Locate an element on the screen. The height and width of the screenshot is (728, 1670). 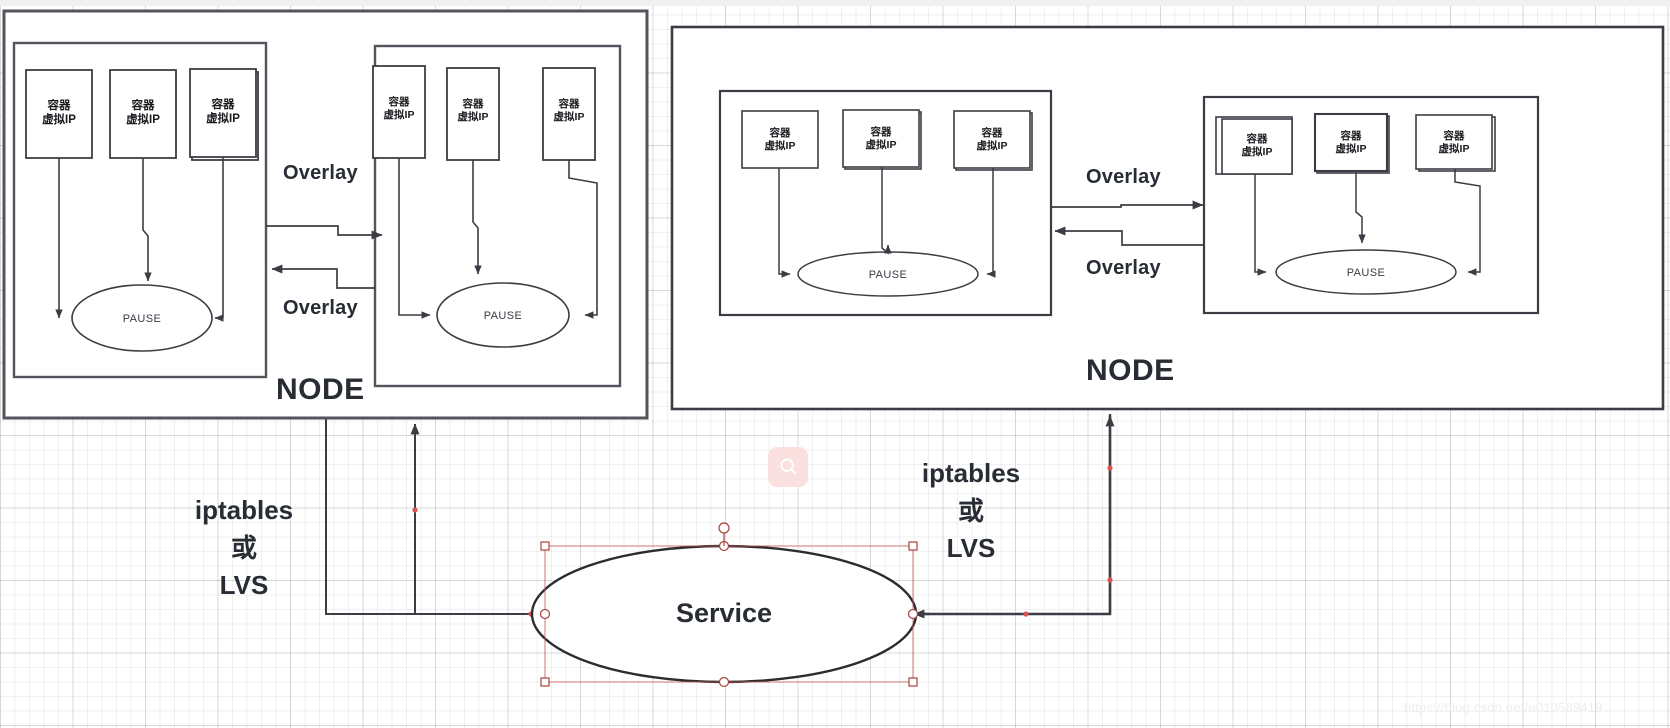
service-to-node-left-path is located at coordinates (435, 519).